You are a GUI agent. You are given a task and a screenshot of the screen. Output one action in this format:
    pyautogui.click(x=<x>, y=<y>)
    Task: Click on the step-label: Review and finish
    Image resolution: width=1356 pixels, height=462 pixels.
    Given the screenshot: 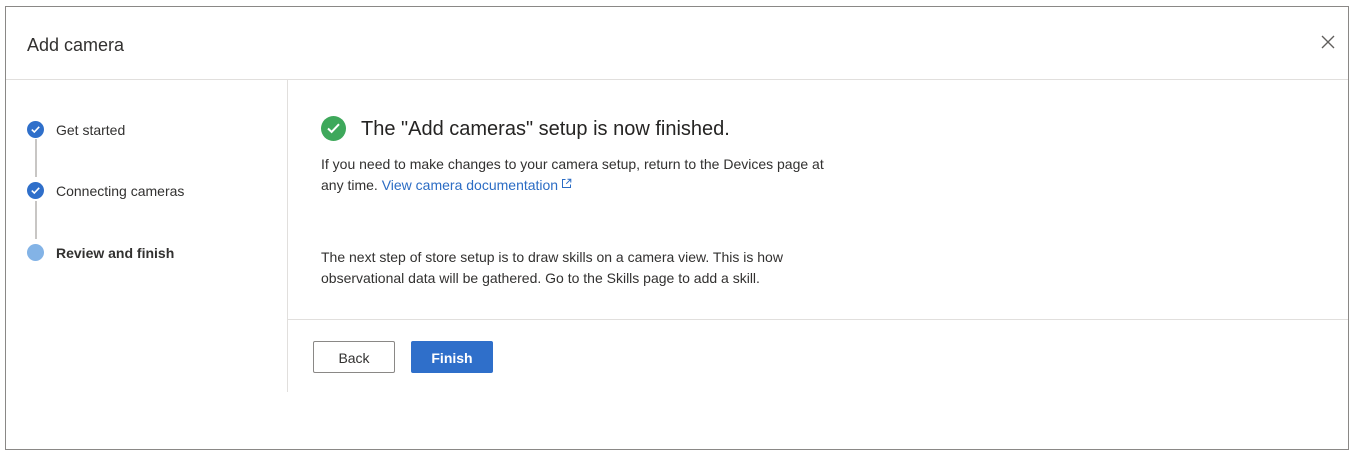 What is the action you would take?
    pyautogui.click(x=115, y=253)
    